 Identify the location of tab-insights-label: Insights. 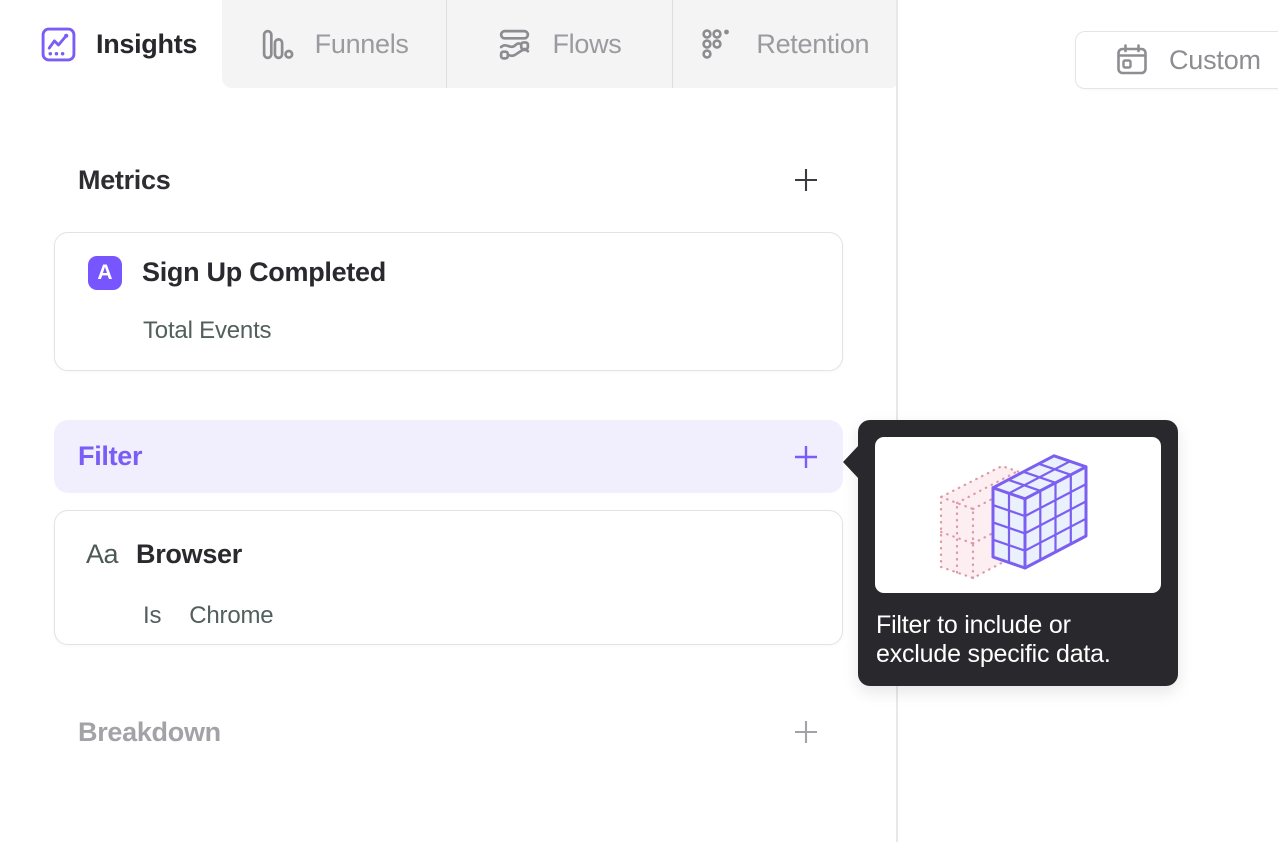
(147, 43).